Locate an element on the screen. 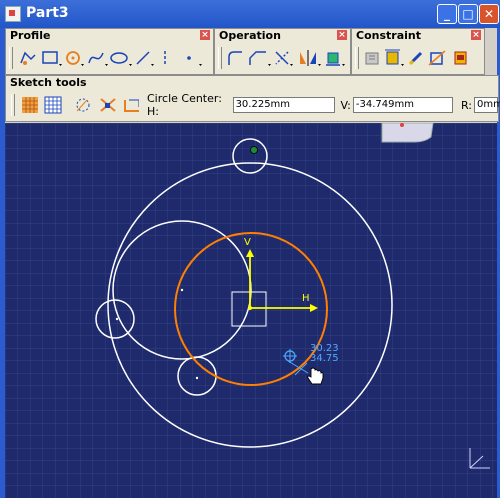 The image size is (500, 498). operation-toolbar: Operation × is located at coordinates (282, 51).